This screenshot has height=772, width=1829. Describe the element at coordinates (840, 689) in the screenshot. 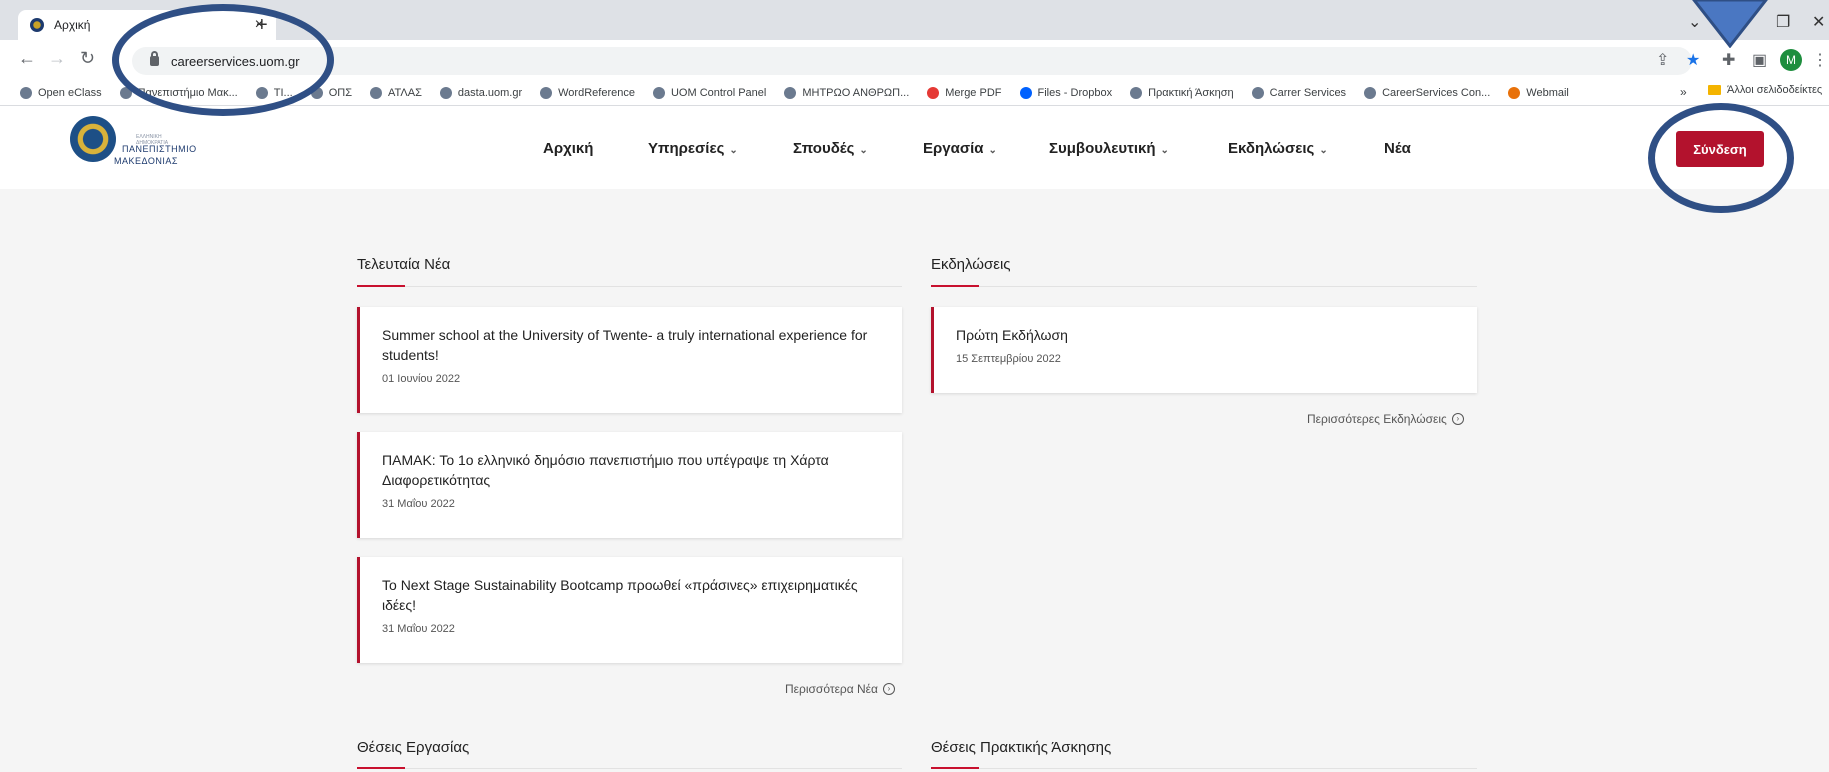

I see `more-news-link: Περισσότερα Νέα ›` at that location.